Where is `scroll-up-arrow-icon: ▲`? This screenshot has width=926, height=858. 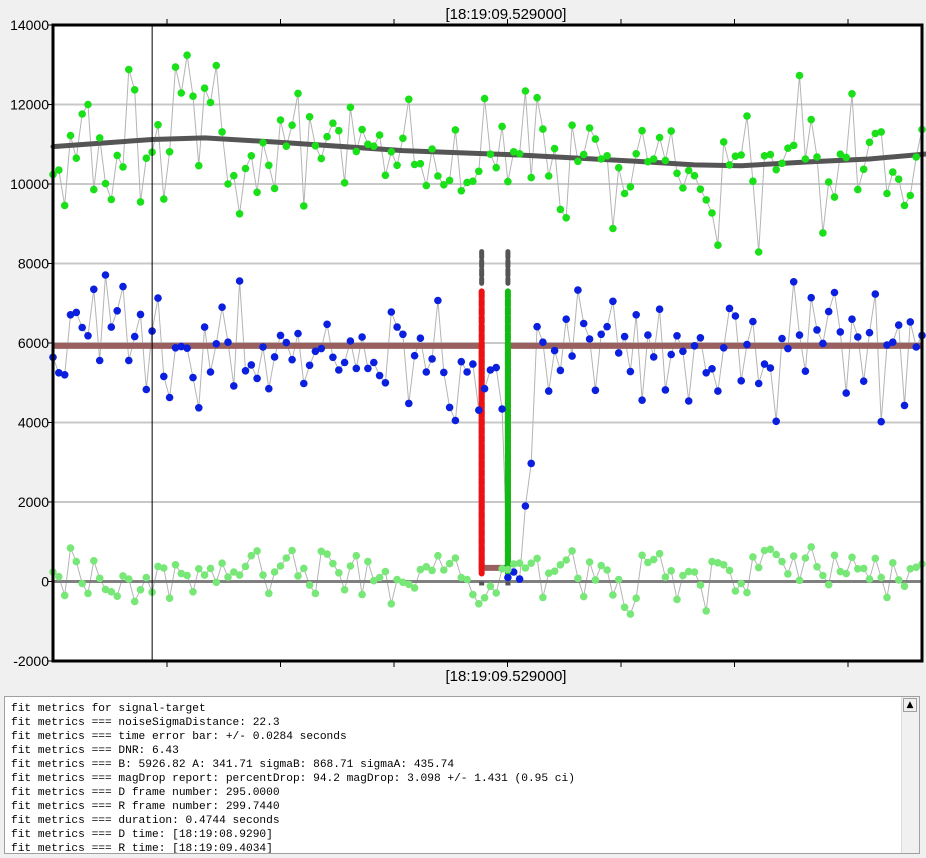 scroll-up-arrow-icon: ▲ is located at coordinates (910, 705).